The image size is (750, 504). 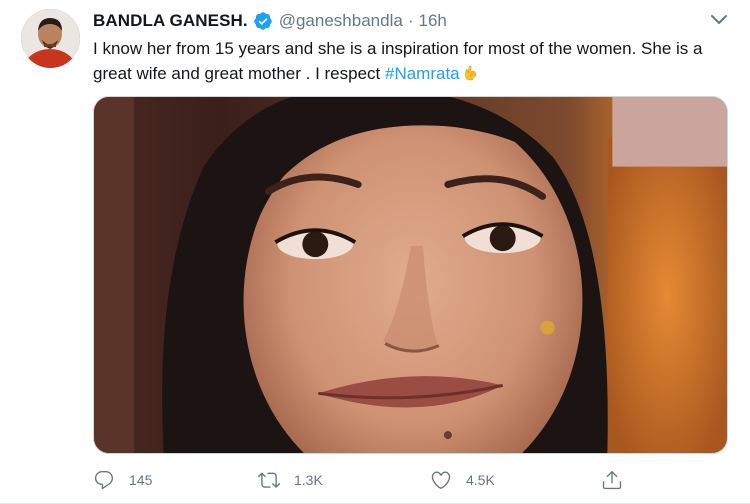 What do you see at coordinates (141, 480) in the screenshot?
I see `reply-count: 145` at bounding box center [141, 480].